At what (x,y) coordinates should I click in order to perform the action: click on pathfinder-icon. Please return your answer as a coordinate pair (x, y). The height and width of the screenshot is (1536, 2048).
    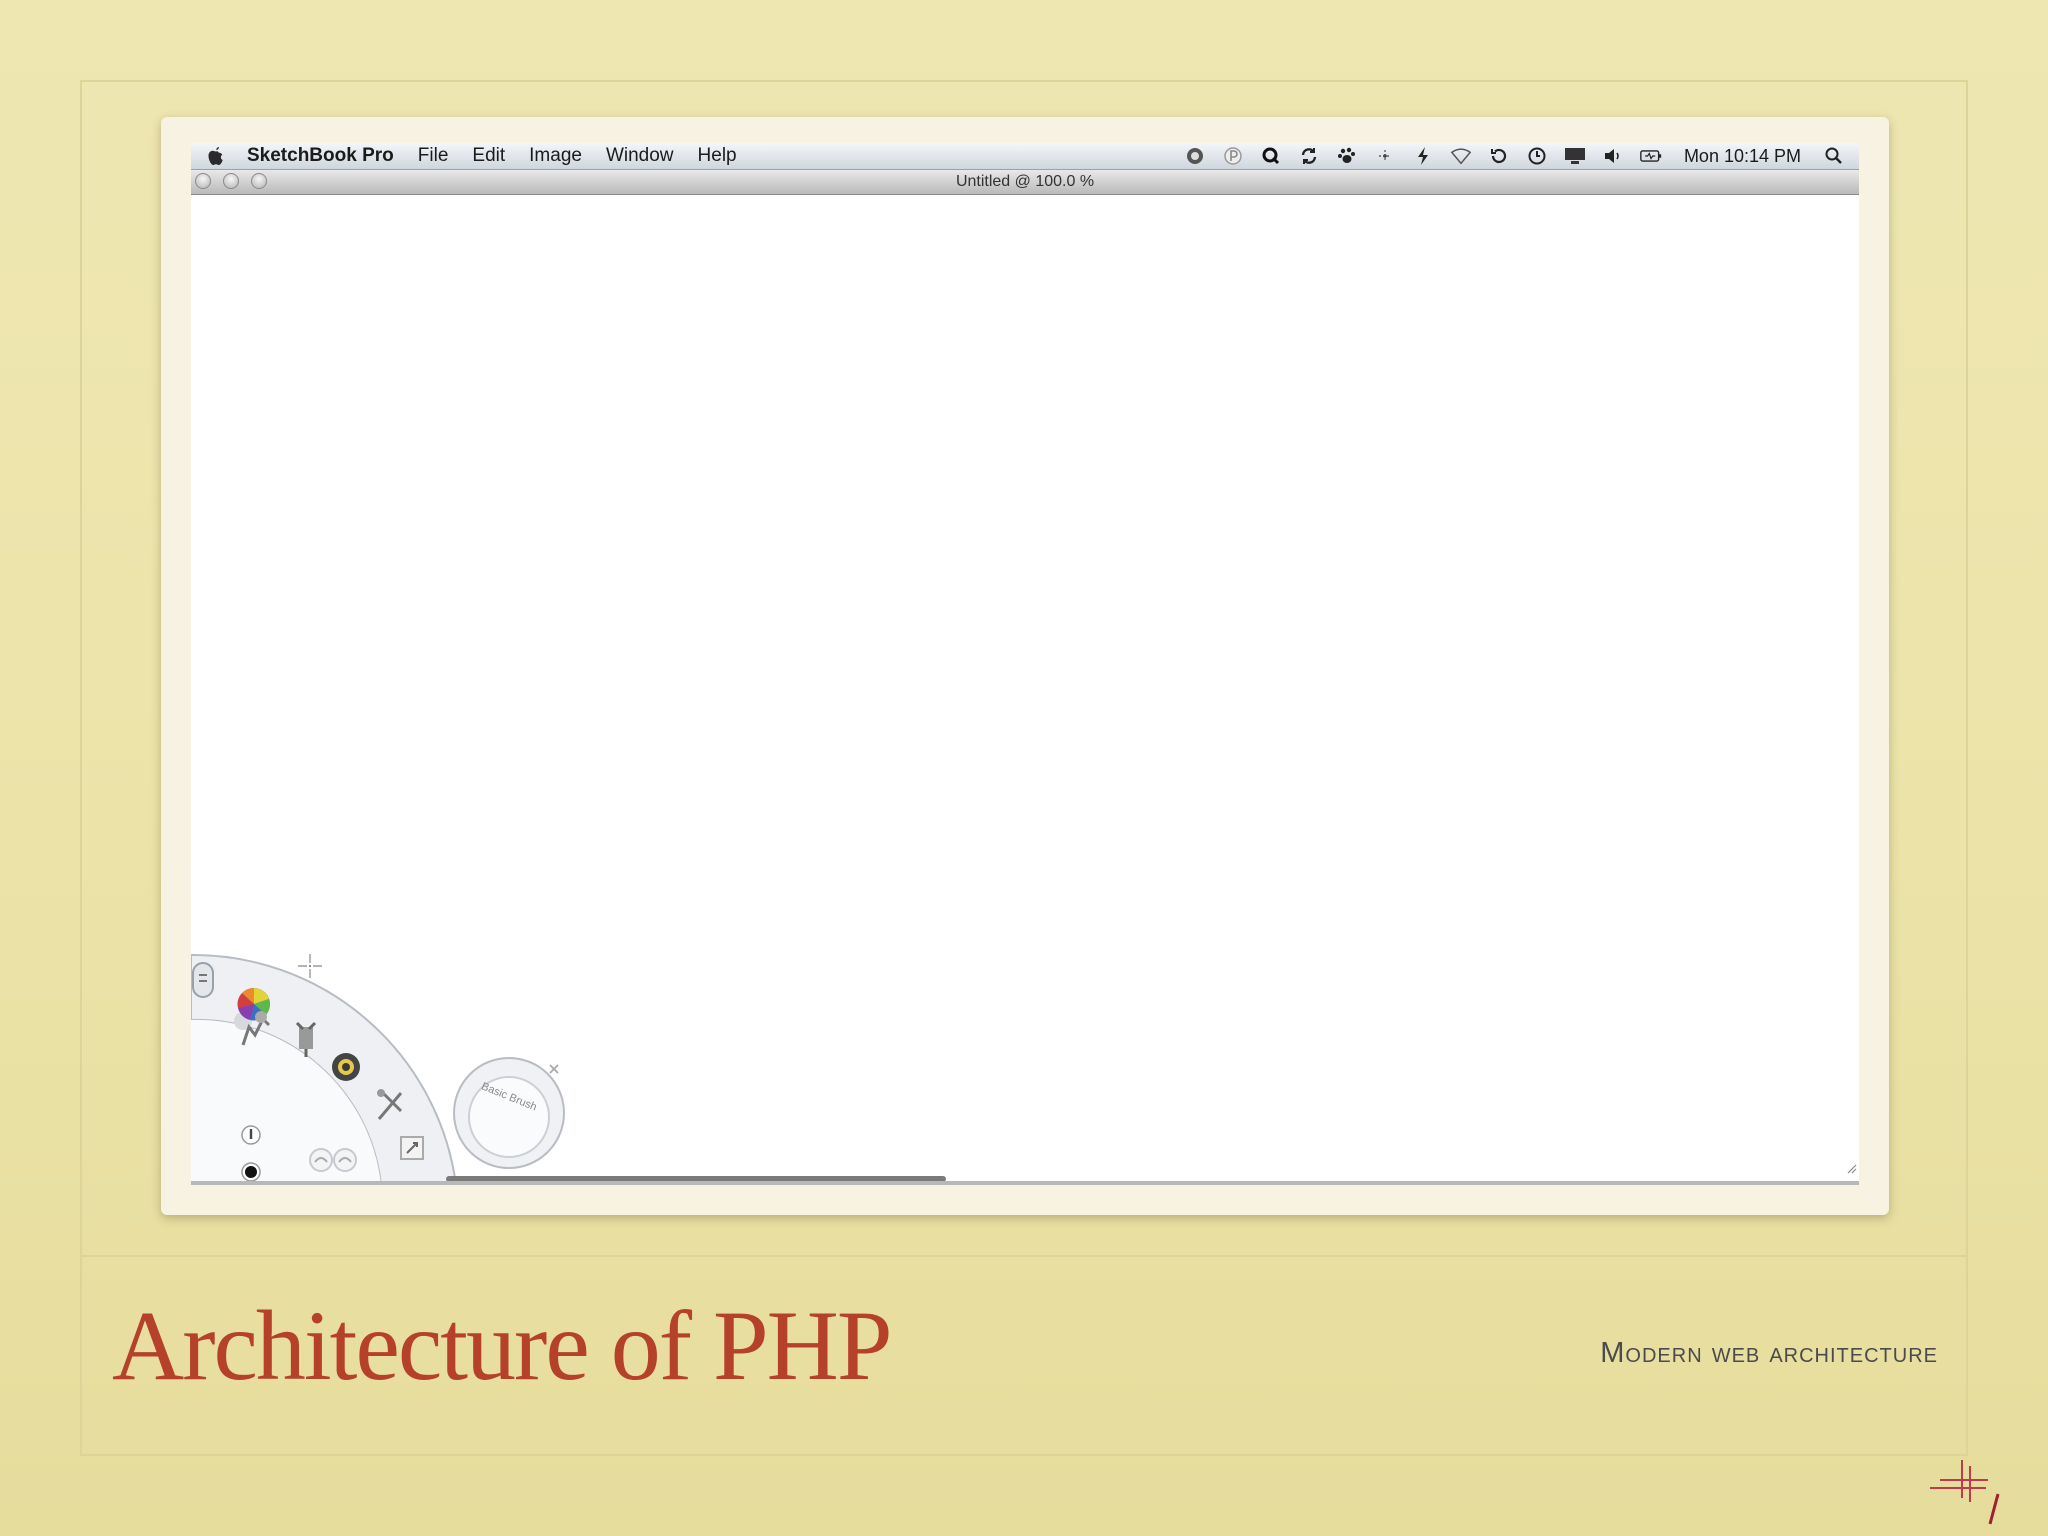
    Looking at the image, I should click on (1233, 156).